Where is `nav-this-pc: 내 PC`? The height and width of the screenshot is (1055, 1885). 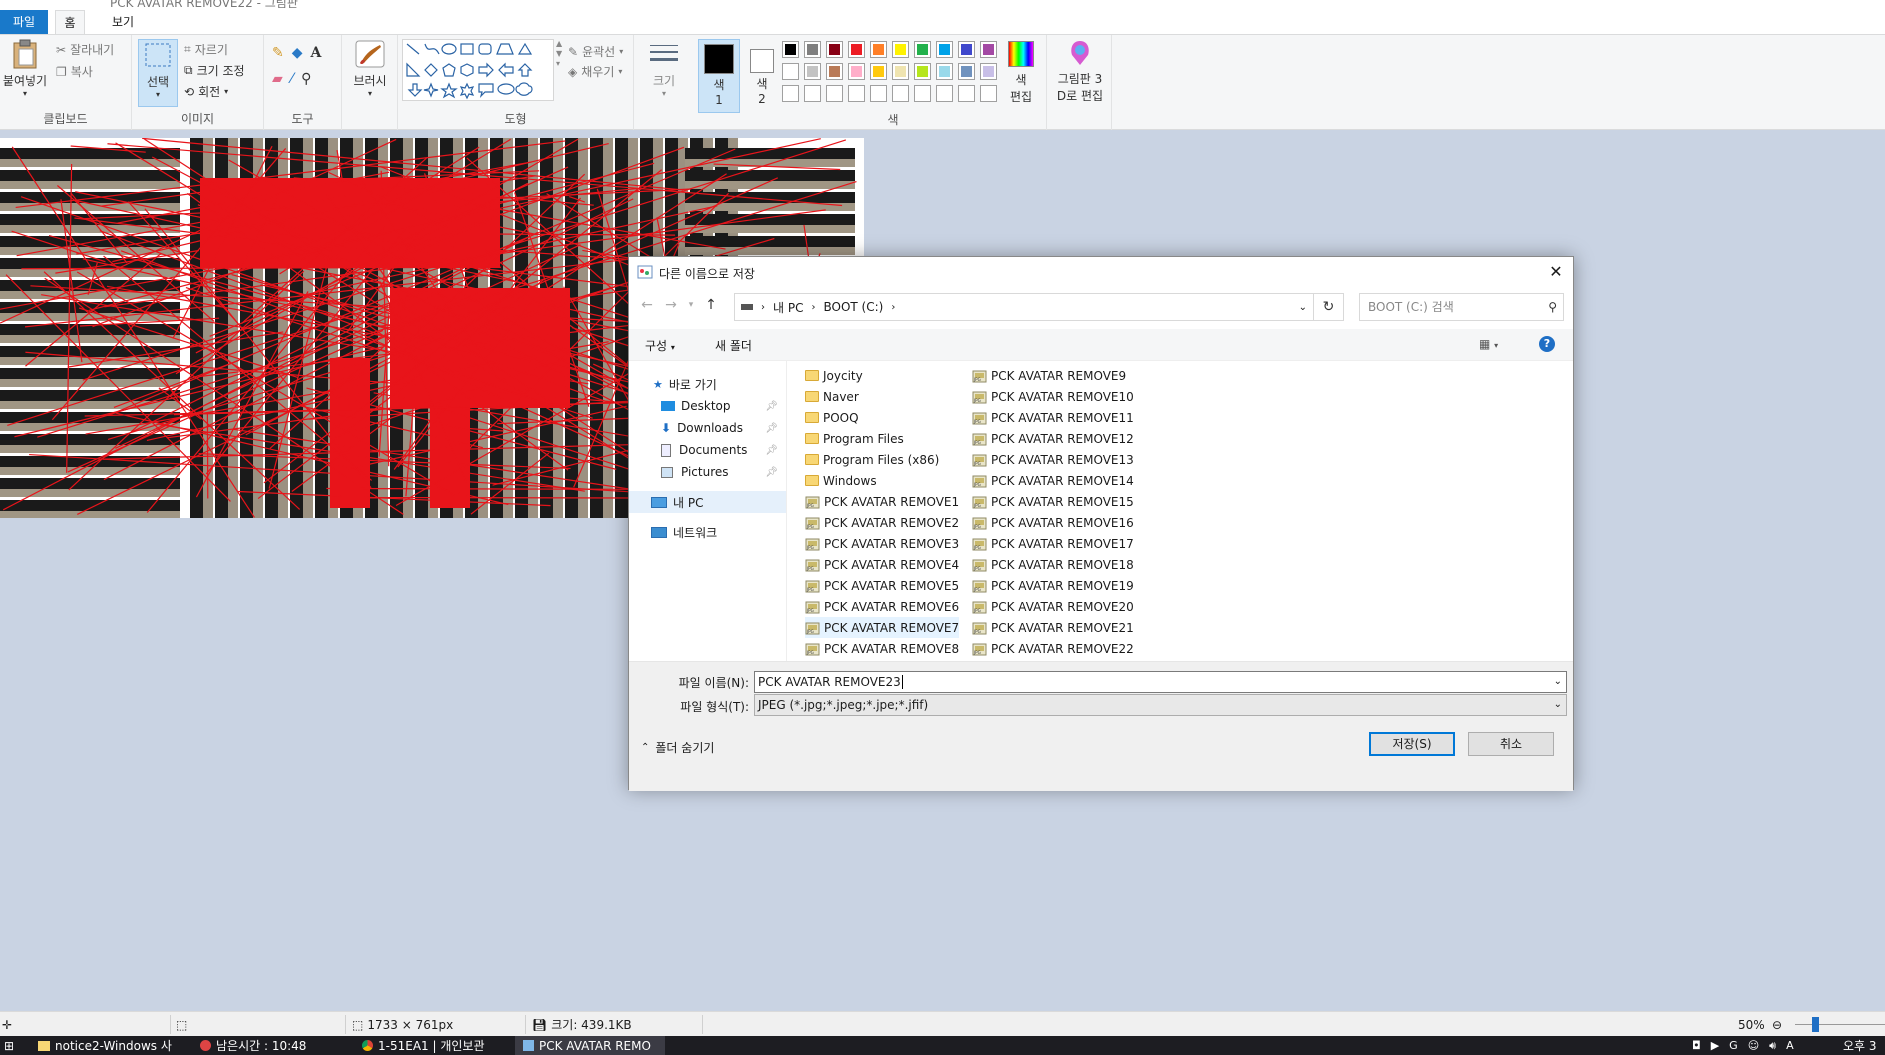
nav-this-pc: 내 PC is located at coordinates (707, 502).